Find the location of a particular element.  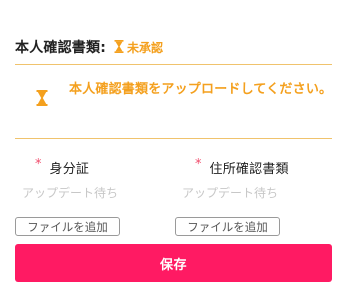

status-text: 未承認 is located at coordinates (145, 47).